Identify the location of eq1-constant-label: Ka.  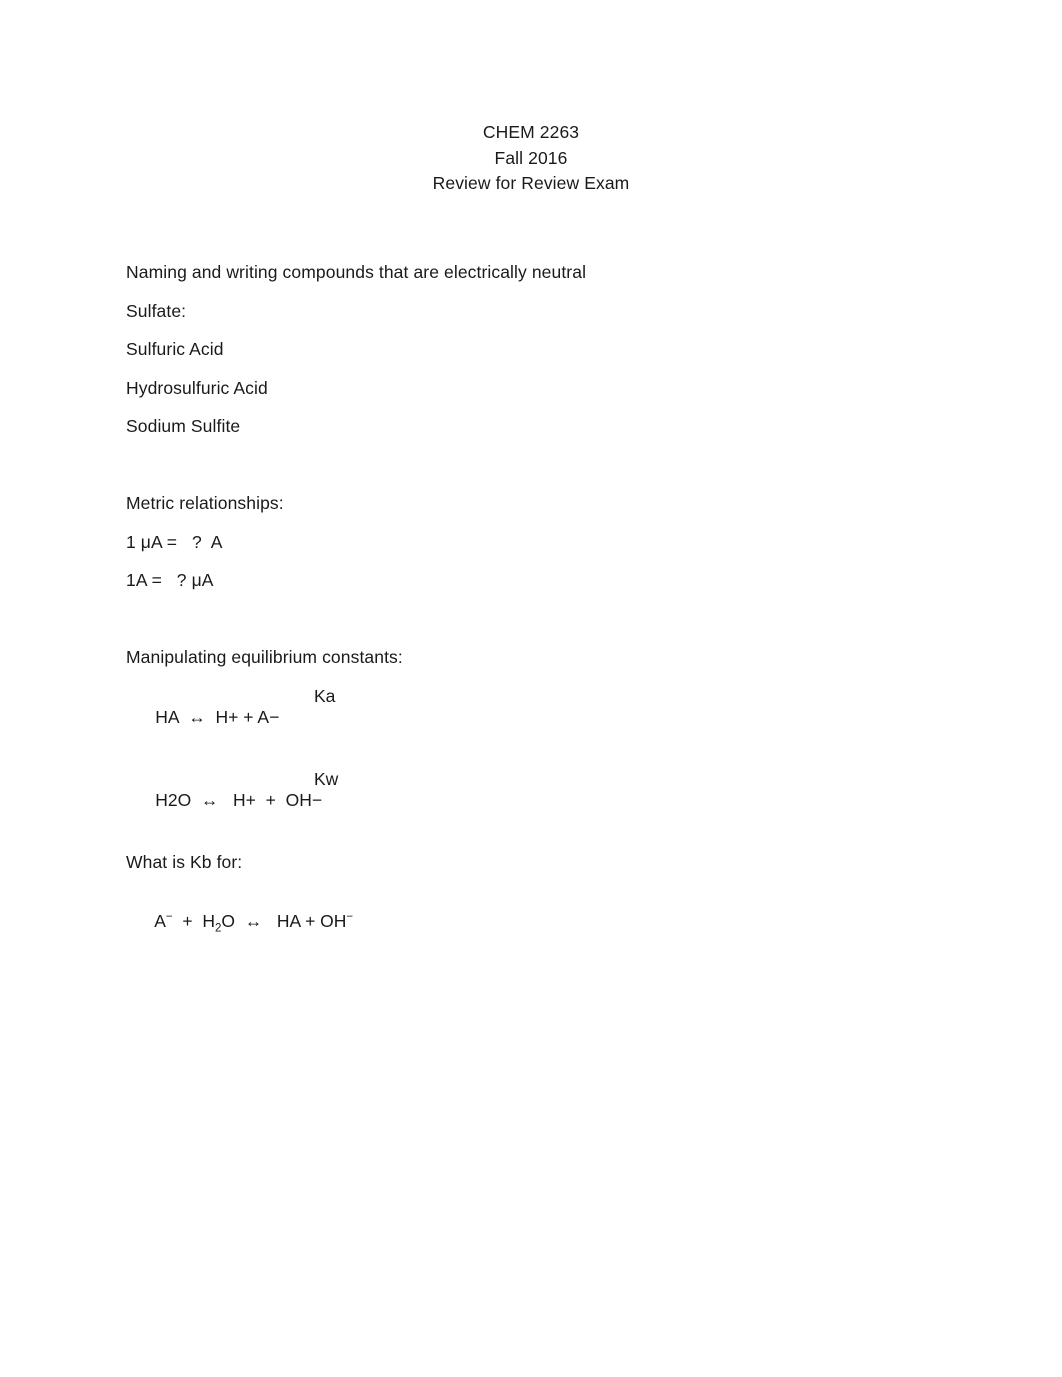
(325, 695).